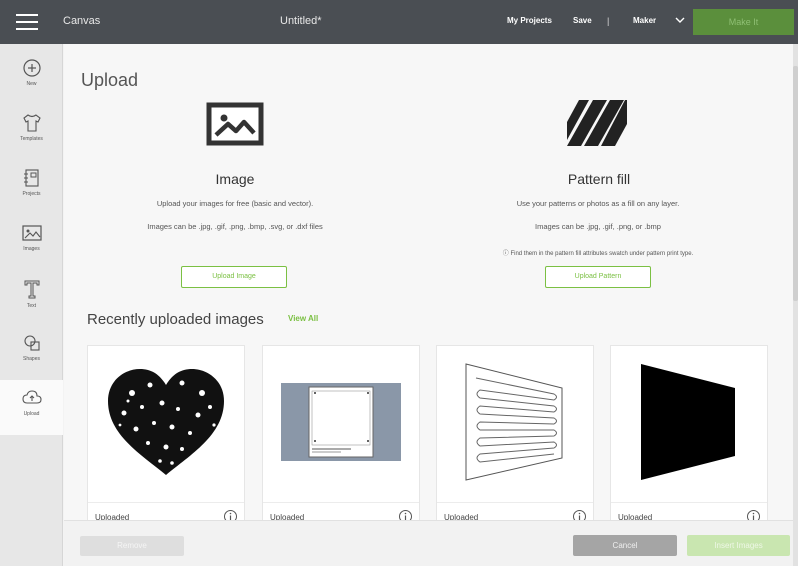 The image size is (798, 566). I want to click on heart-collage-thumbnail, so click(166, 422).